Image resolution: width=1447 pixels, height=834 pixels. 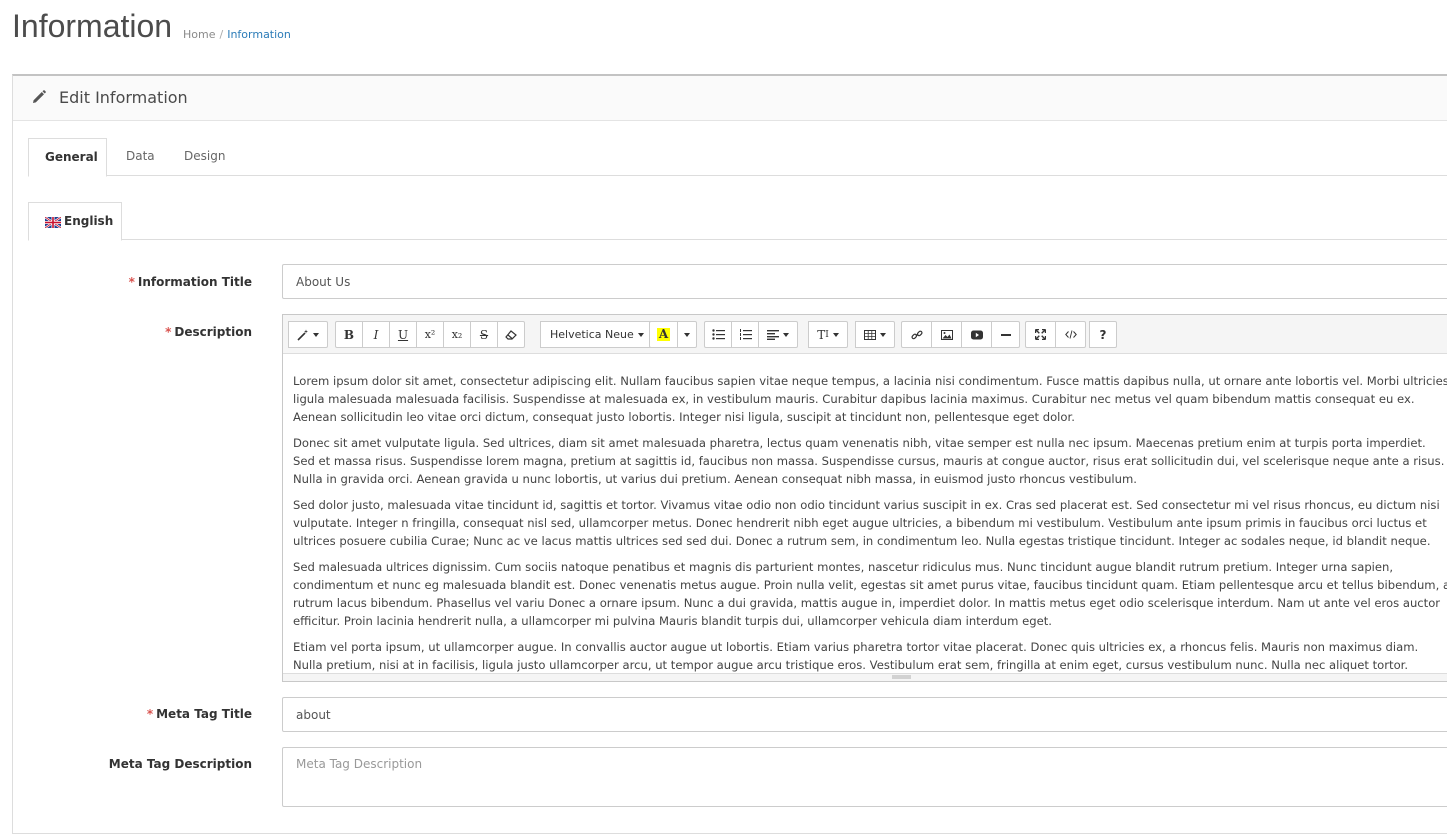 I want to click on language-tabs: English, so click(x=737, y=221).